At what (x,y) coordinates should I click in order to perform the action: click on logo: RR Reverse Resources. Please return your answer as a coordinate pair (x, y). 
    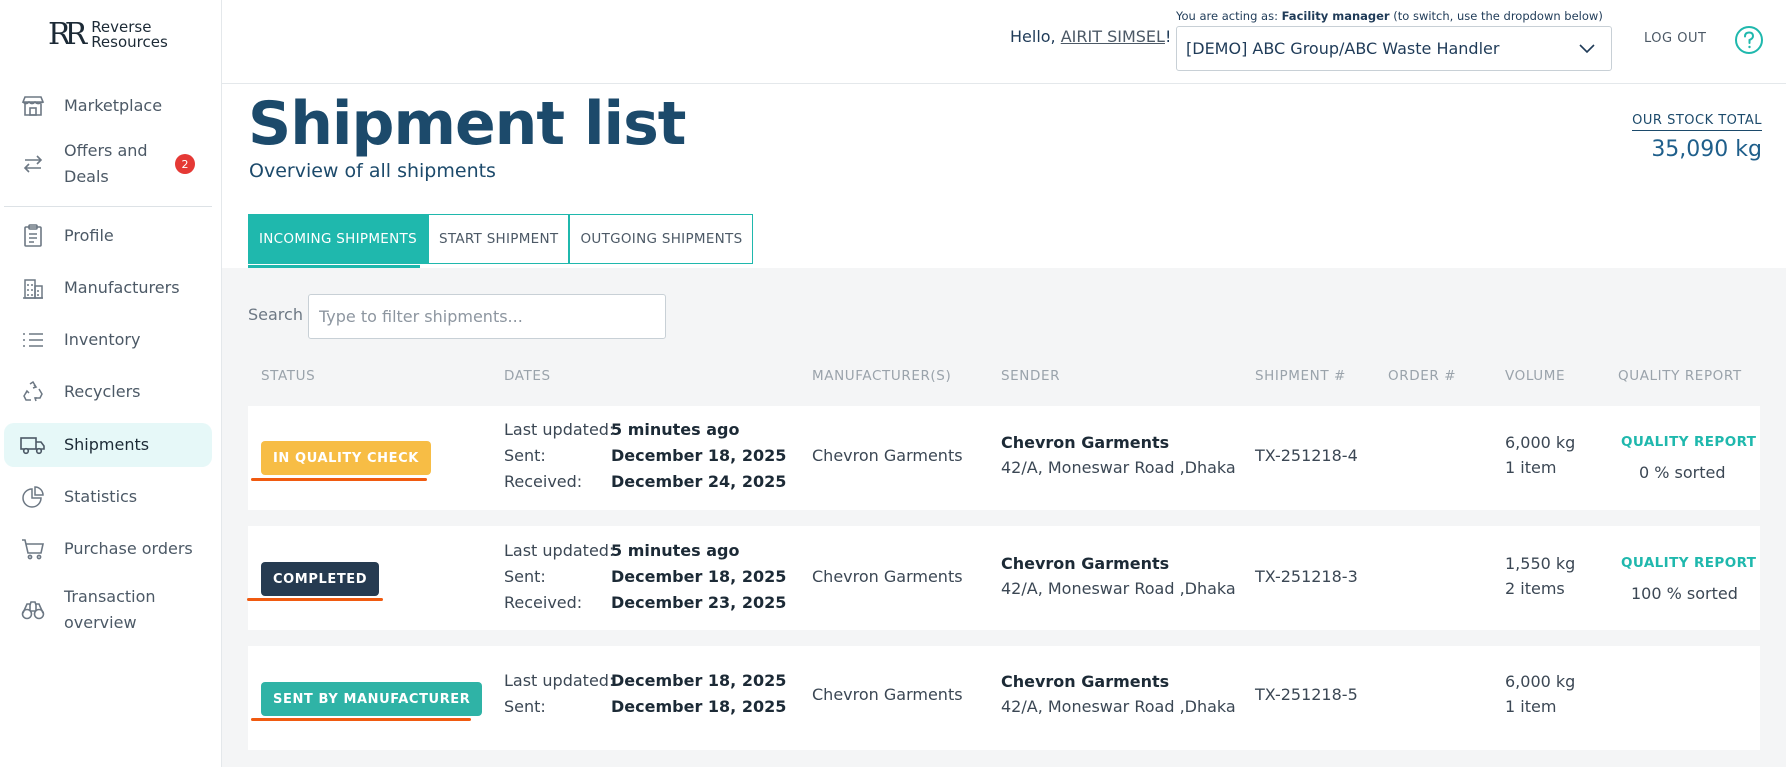
    Looking at the image, I should click on (108, 35).